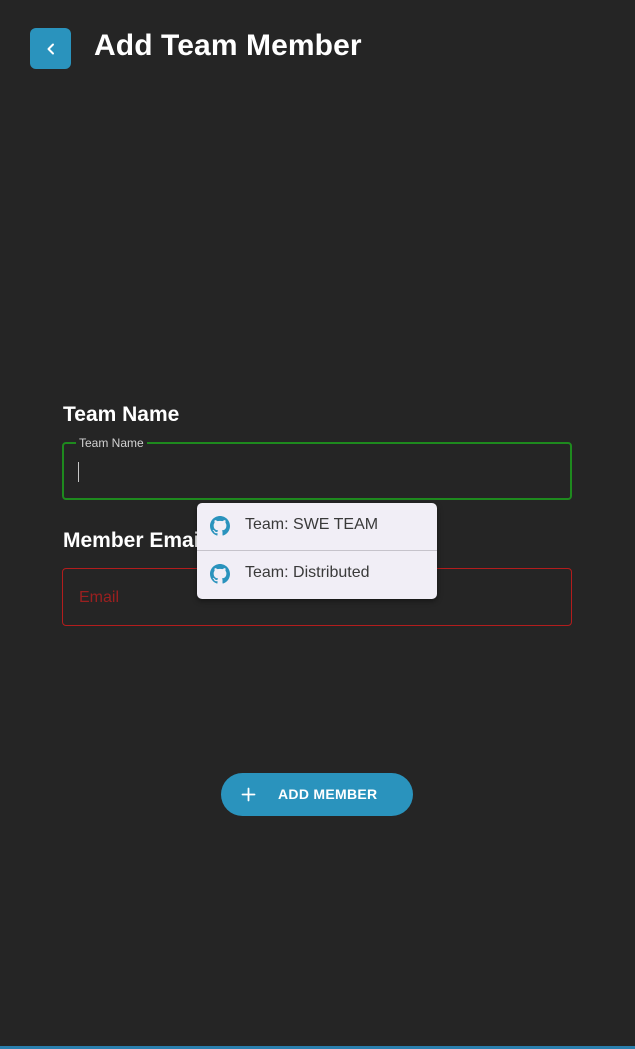 Image resolution: width=635 pixels, height=1049 pixels. I want to click on add-member-button: ADD MEMBER, so click(317, 794).